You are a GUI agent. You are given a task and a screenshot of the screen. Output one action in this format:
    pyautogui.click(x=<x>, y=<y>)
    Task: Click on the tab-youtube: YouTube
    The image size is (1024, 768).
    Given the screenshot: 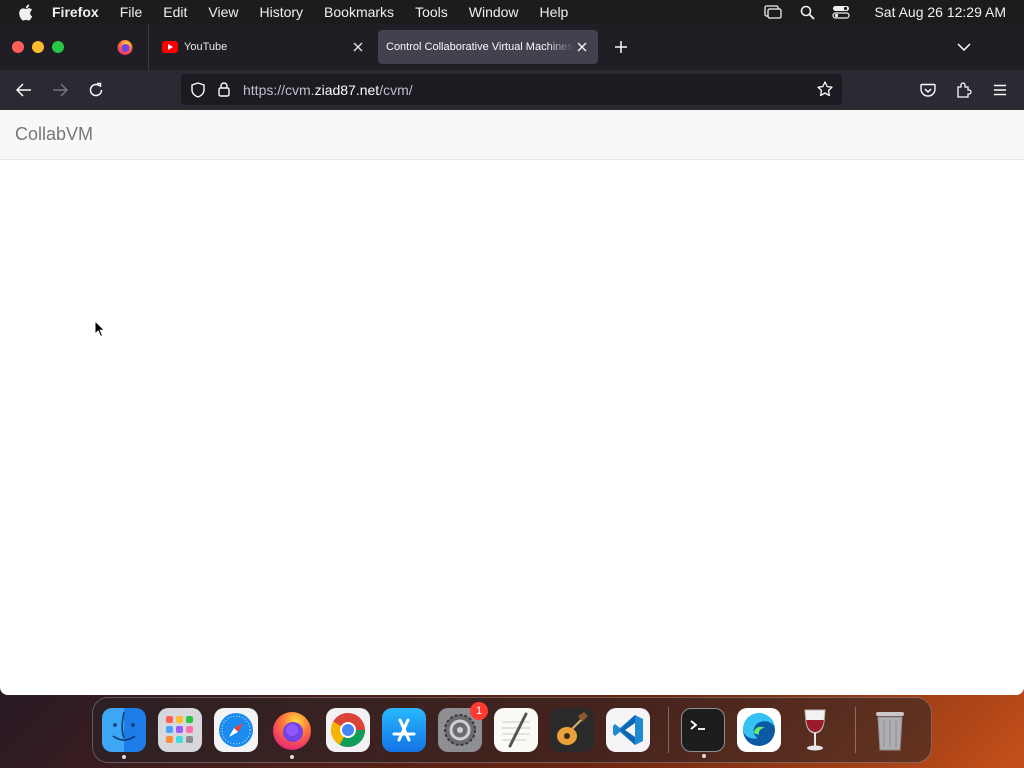 What is the action you would take?
    pyautogui.click(x=265, y=47)
    